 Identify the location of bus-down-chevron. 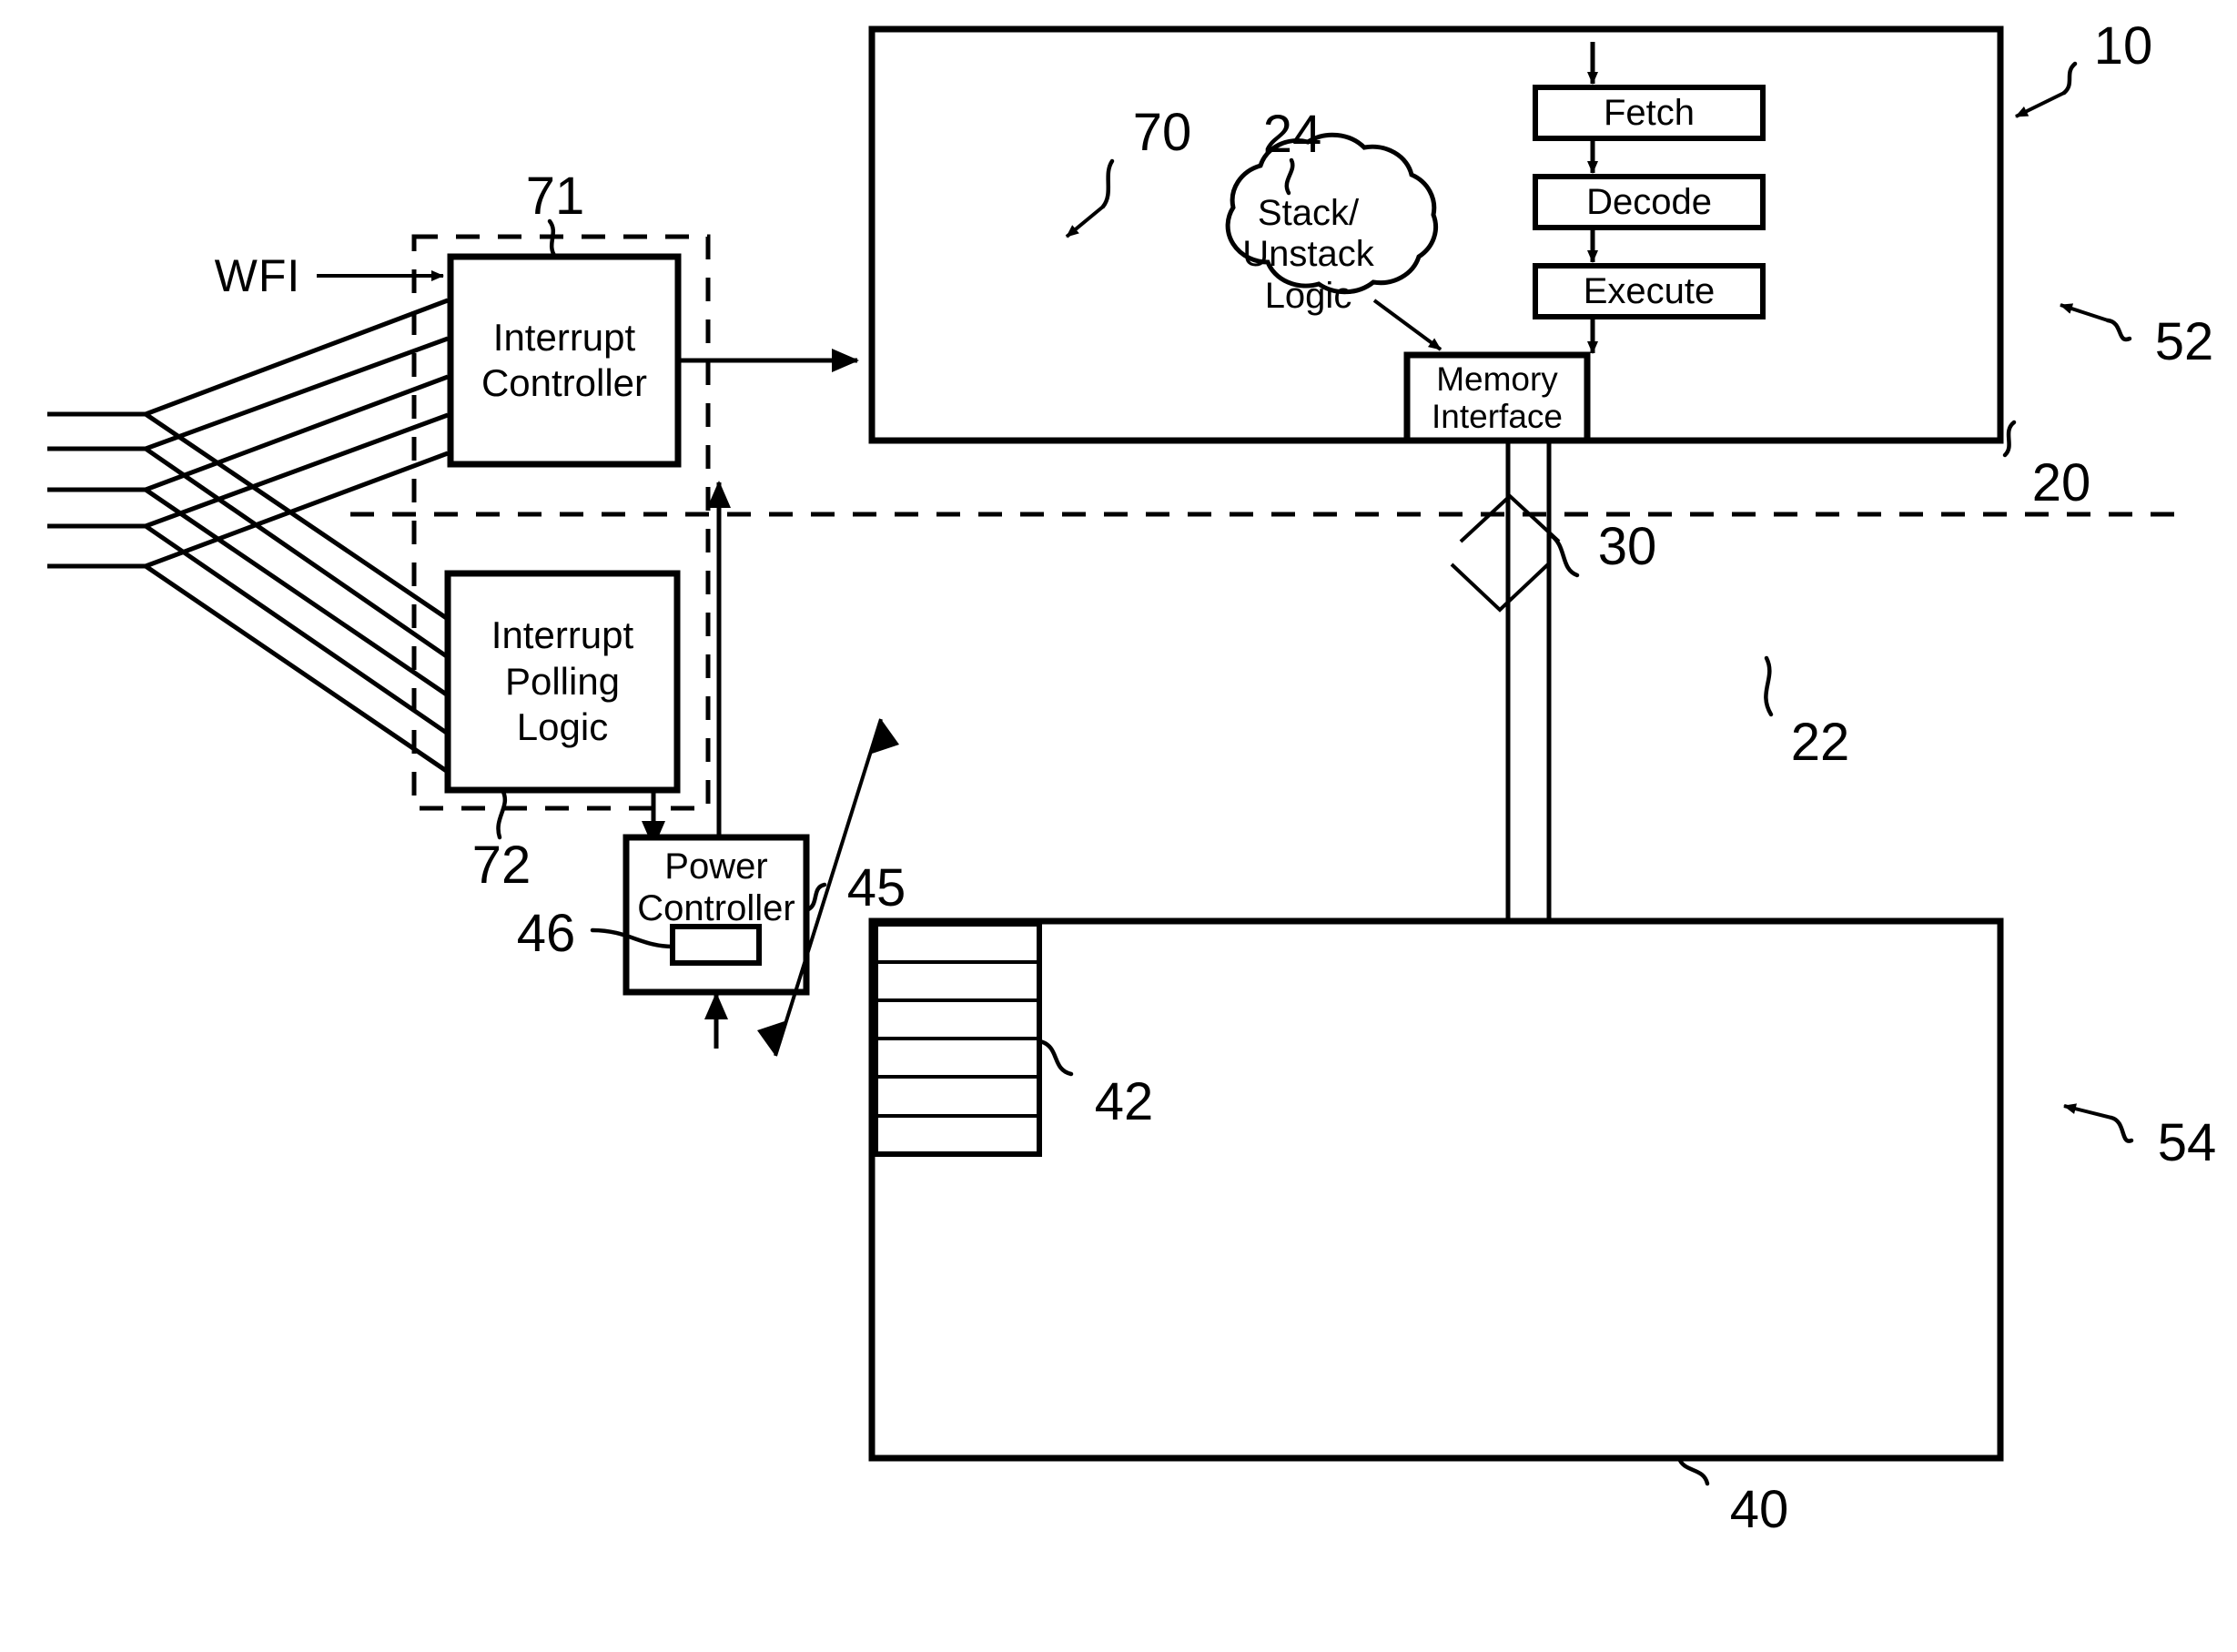
(1500, 587).